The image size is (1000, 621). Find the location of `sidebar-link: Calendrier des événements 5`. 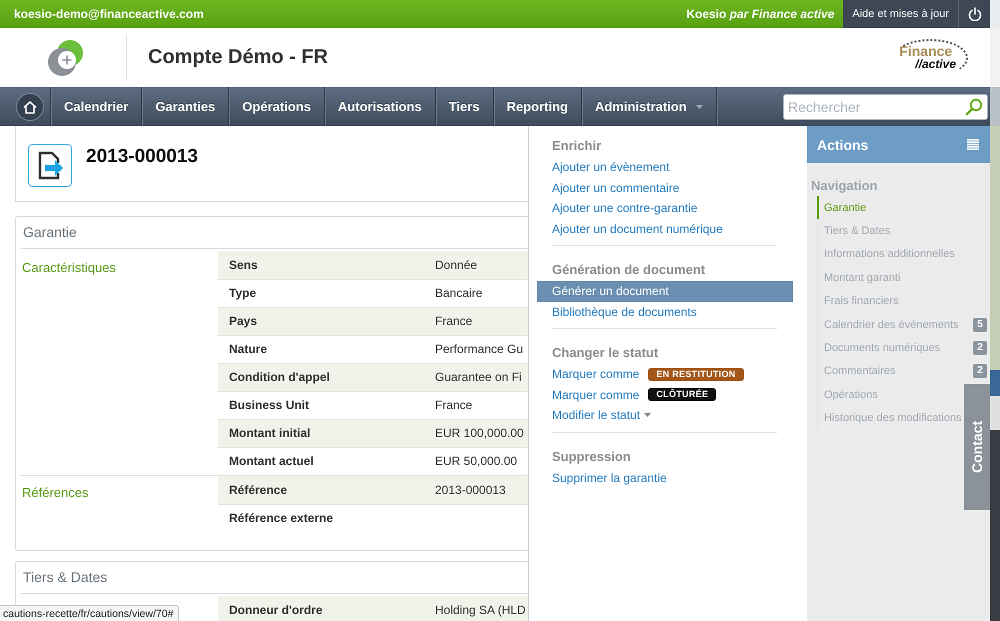

sidebar-link: Calendrier des événements 5 is located at coordinates (904, 324).